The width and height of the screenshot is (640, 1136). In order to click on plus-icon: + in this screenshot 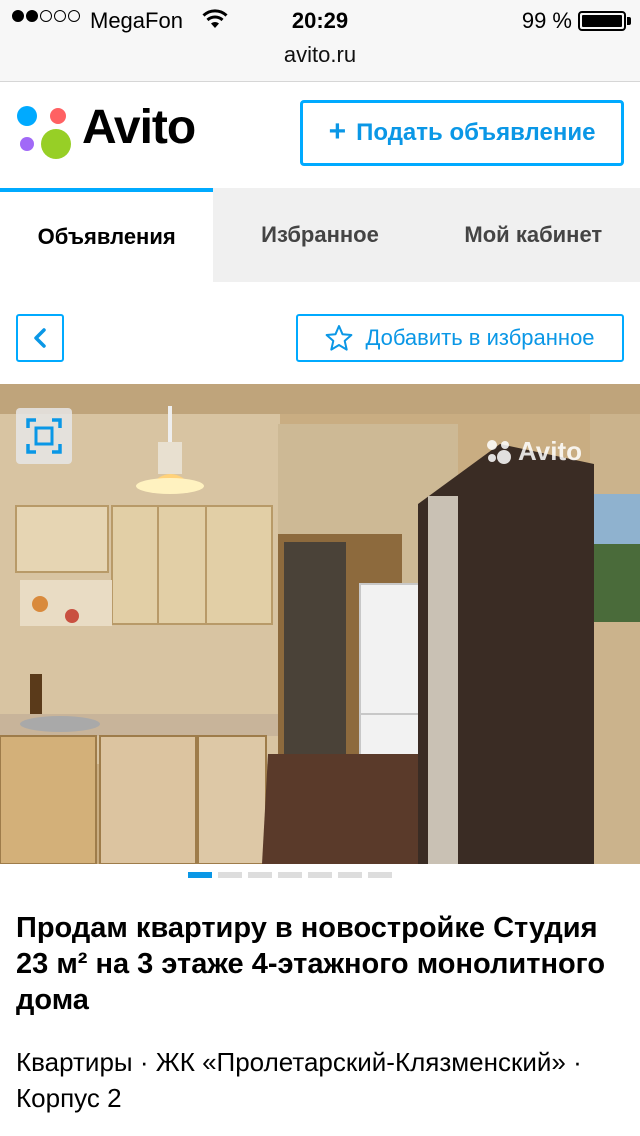, I will do `click(337, 131)`.